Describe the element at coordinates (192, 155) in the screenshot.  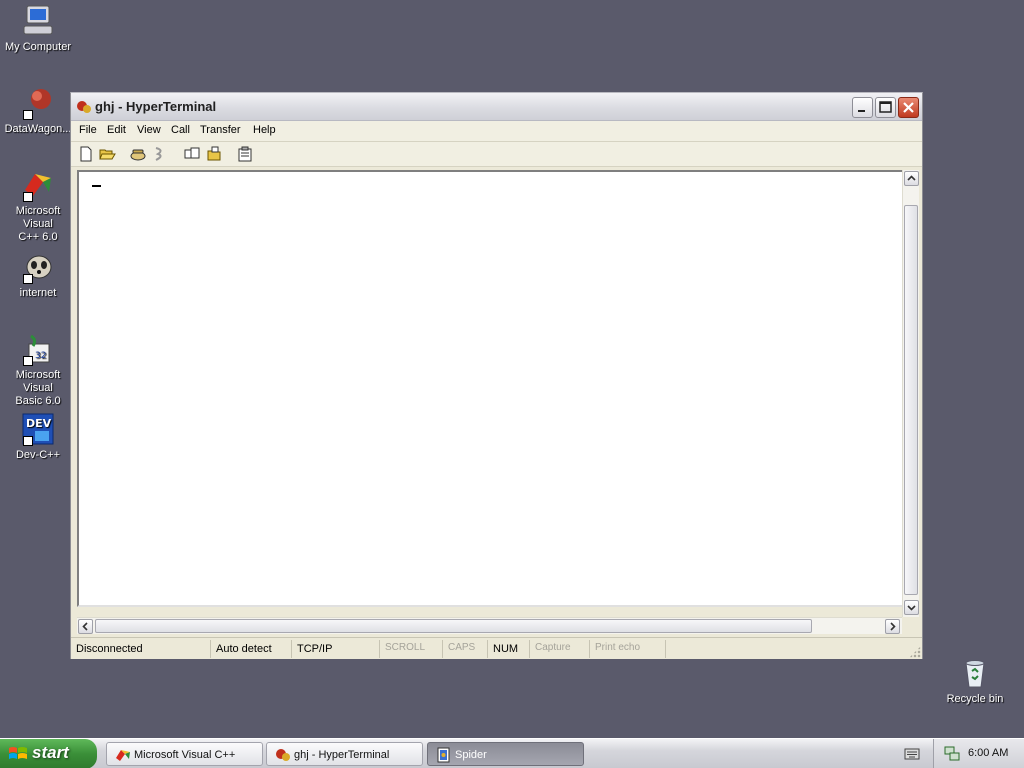
I see `send-icon` at that location.